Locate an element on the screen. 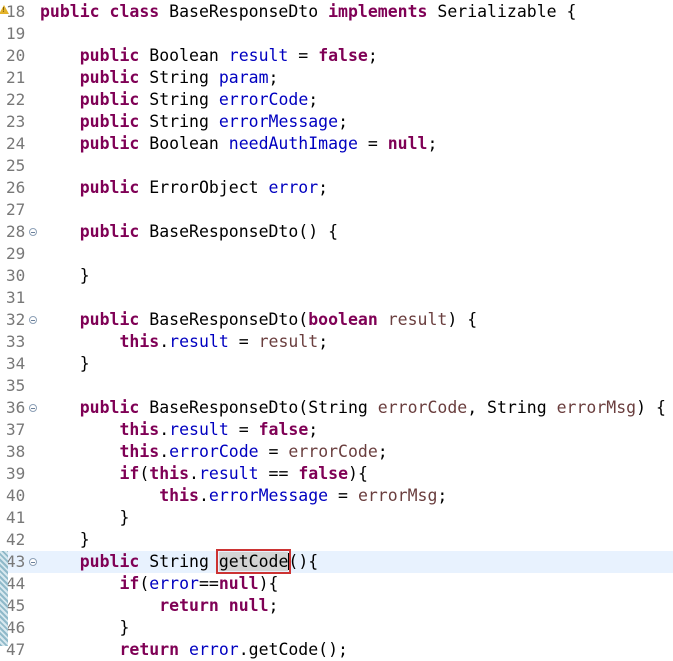 The image size is (673, 661). code-token: Boolean is located at coordinates (184, 143).